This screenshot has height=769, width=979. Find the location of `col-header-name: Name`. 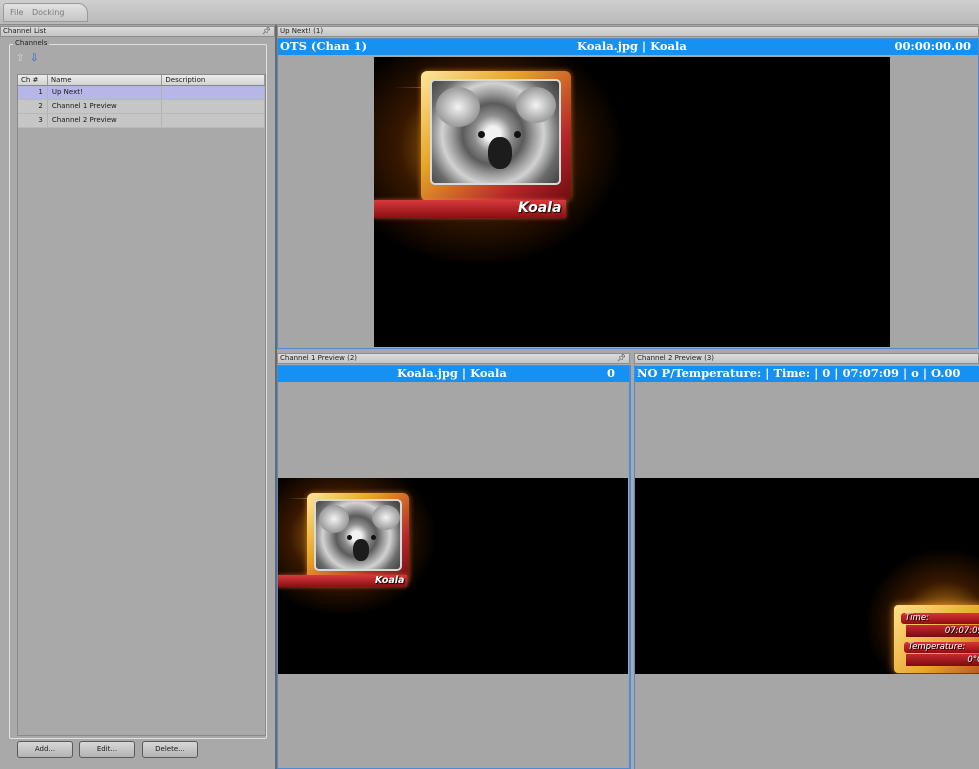

col-header-name: Name is located at coordinates (105, 80).